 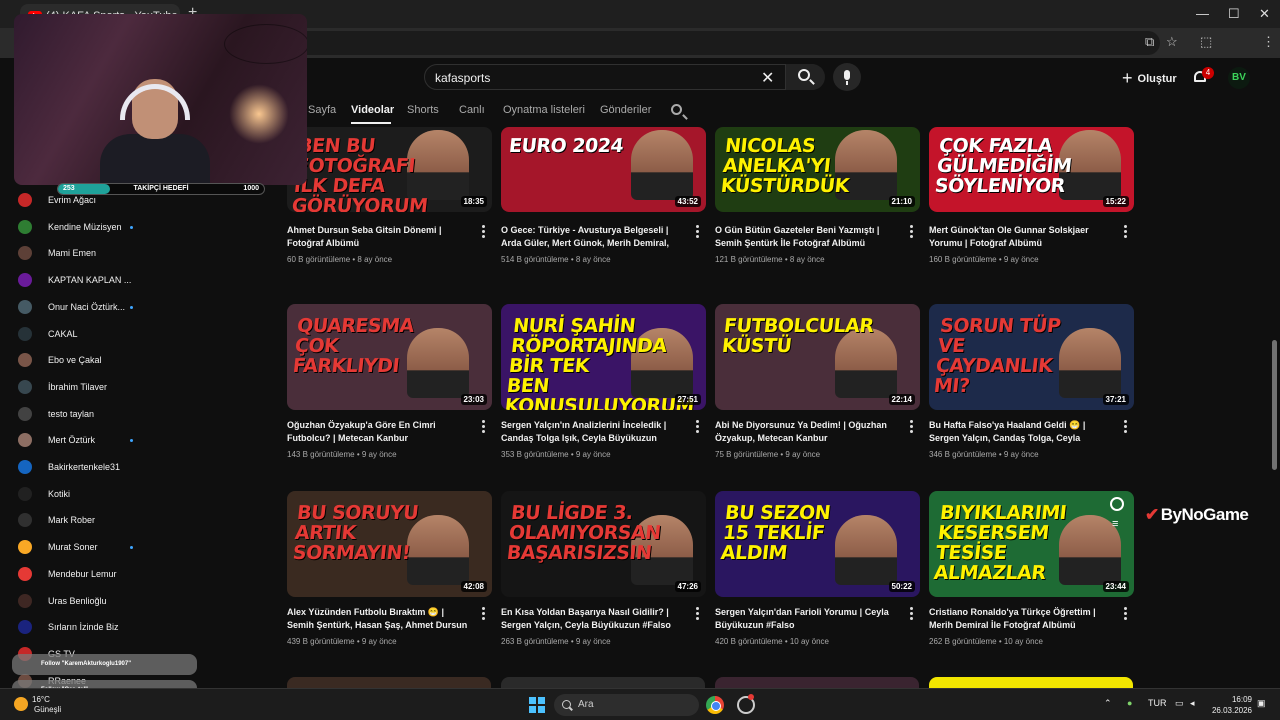 What do you see at coordinates (1115, 524) in the screenshot?
I see `add-to-queue-icon: ≡` at bounding box center [1115, 524].